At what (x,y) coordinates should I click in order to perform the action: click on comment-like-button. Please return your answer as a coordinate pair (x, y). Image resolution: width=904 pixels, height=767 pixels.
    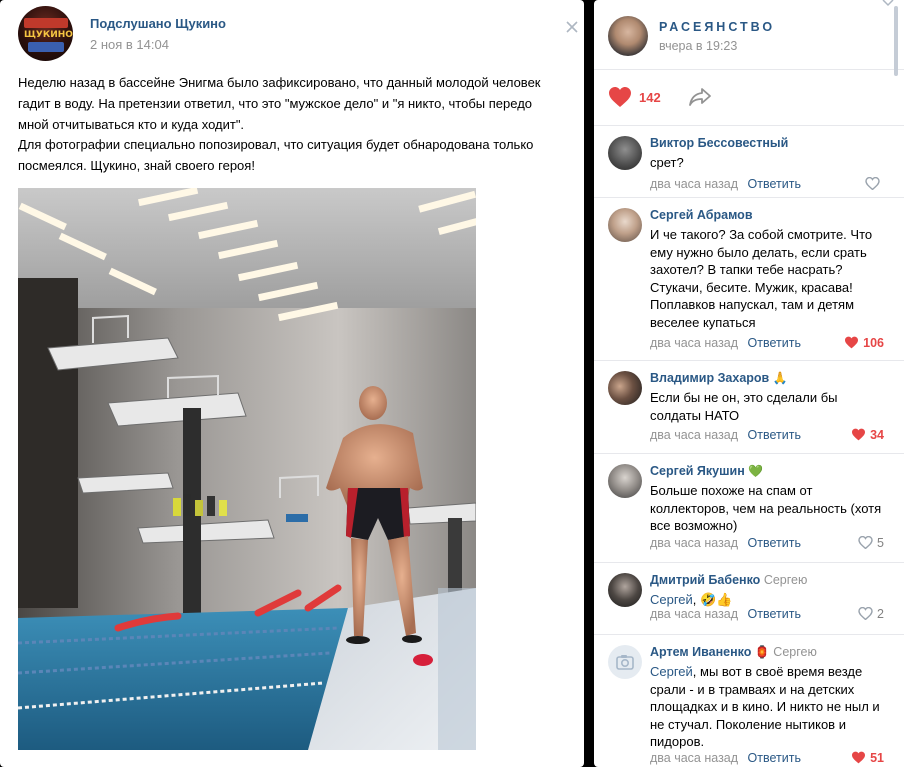
    Looking at the image, I should click on (874, 184).